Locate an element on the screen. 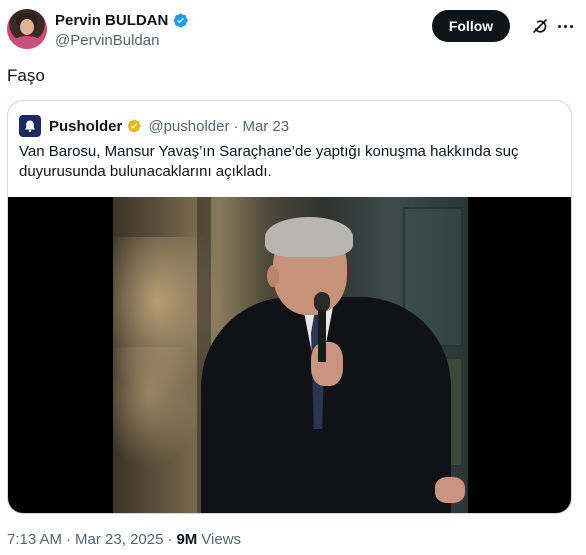  quoted-tweet-header: Pusholder @pusholder · Mar 23 is located at coordinates (154, 126).